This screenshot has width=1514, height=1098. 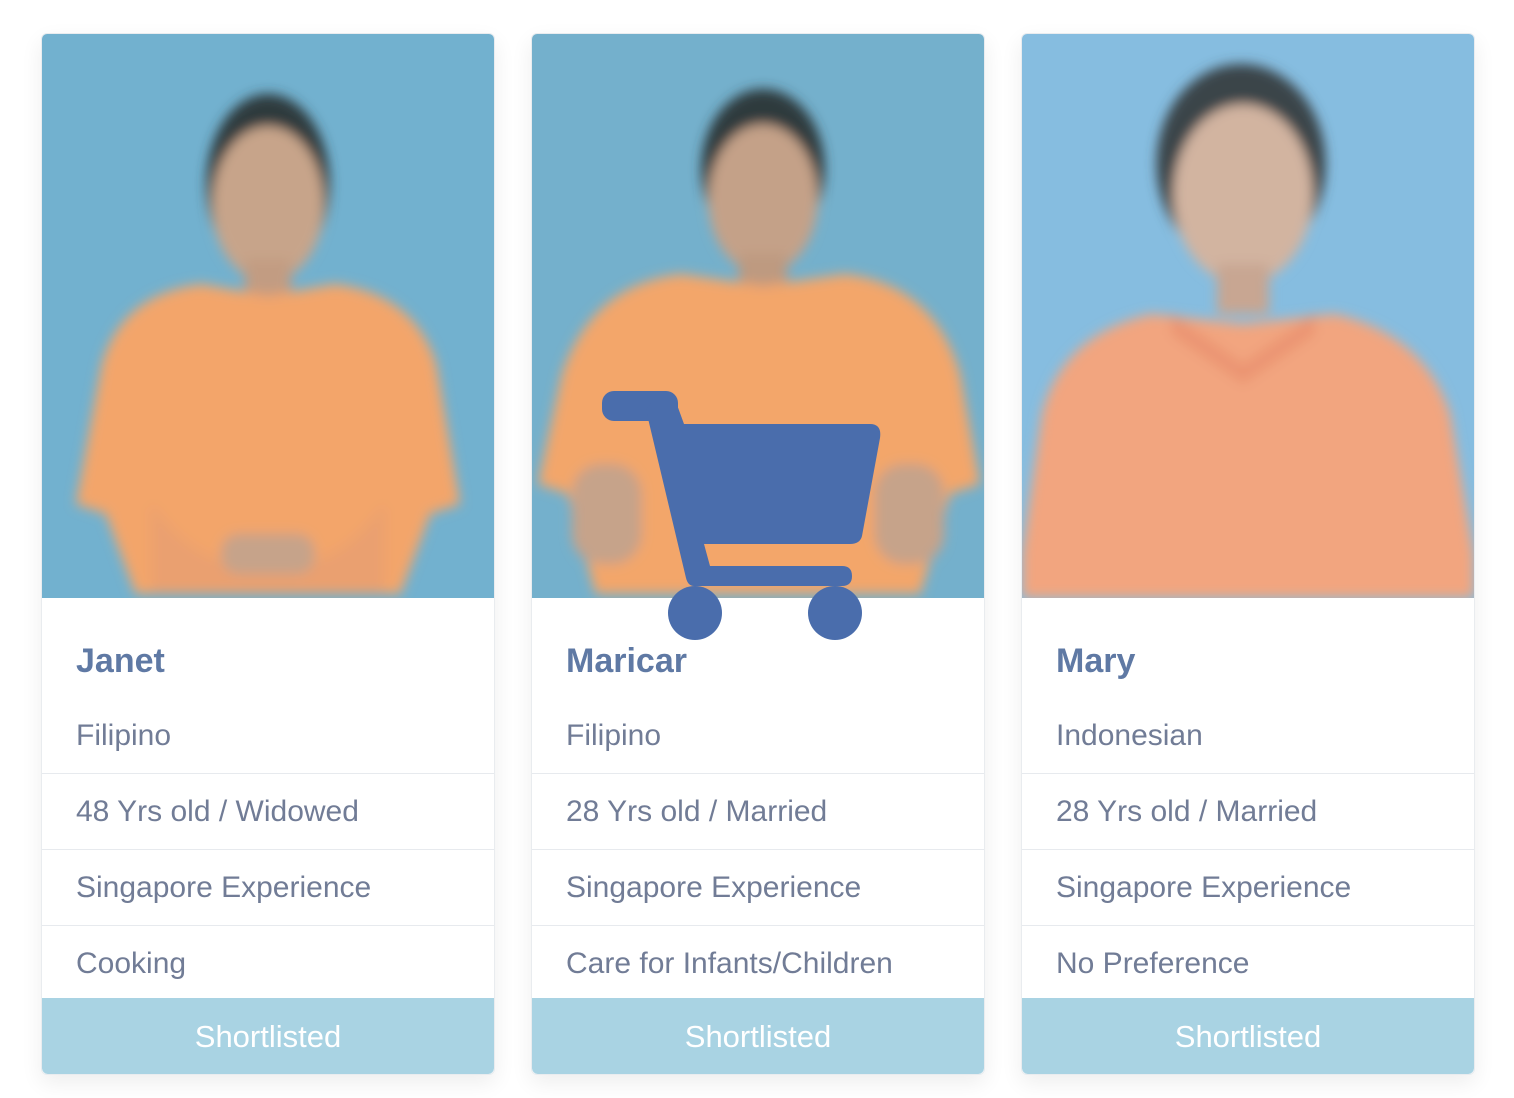 What do you see at coordinates (1153, 963) in the screenshot?
I see `candidate-skill: No Preference` at bounding box center [1153, 963].